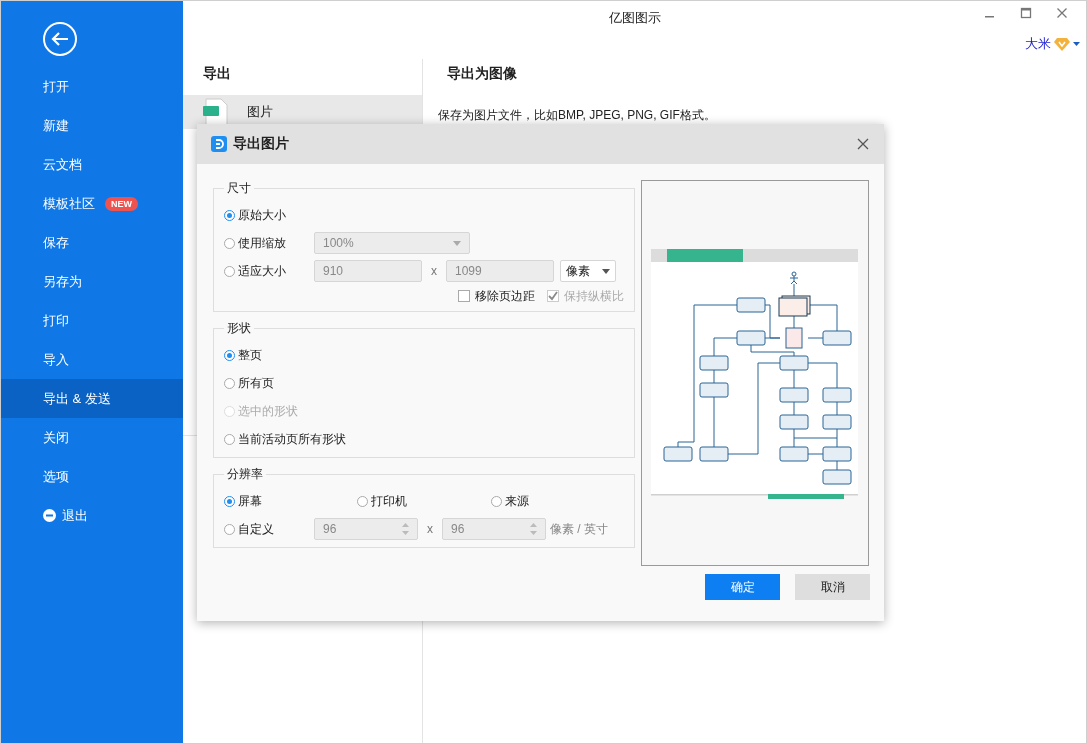 The width and height of the screenshot is (1087, 744). Describe the element at coordinates (56, 86) in the screenshot. I see `sidebar-label: 打开` at that location.